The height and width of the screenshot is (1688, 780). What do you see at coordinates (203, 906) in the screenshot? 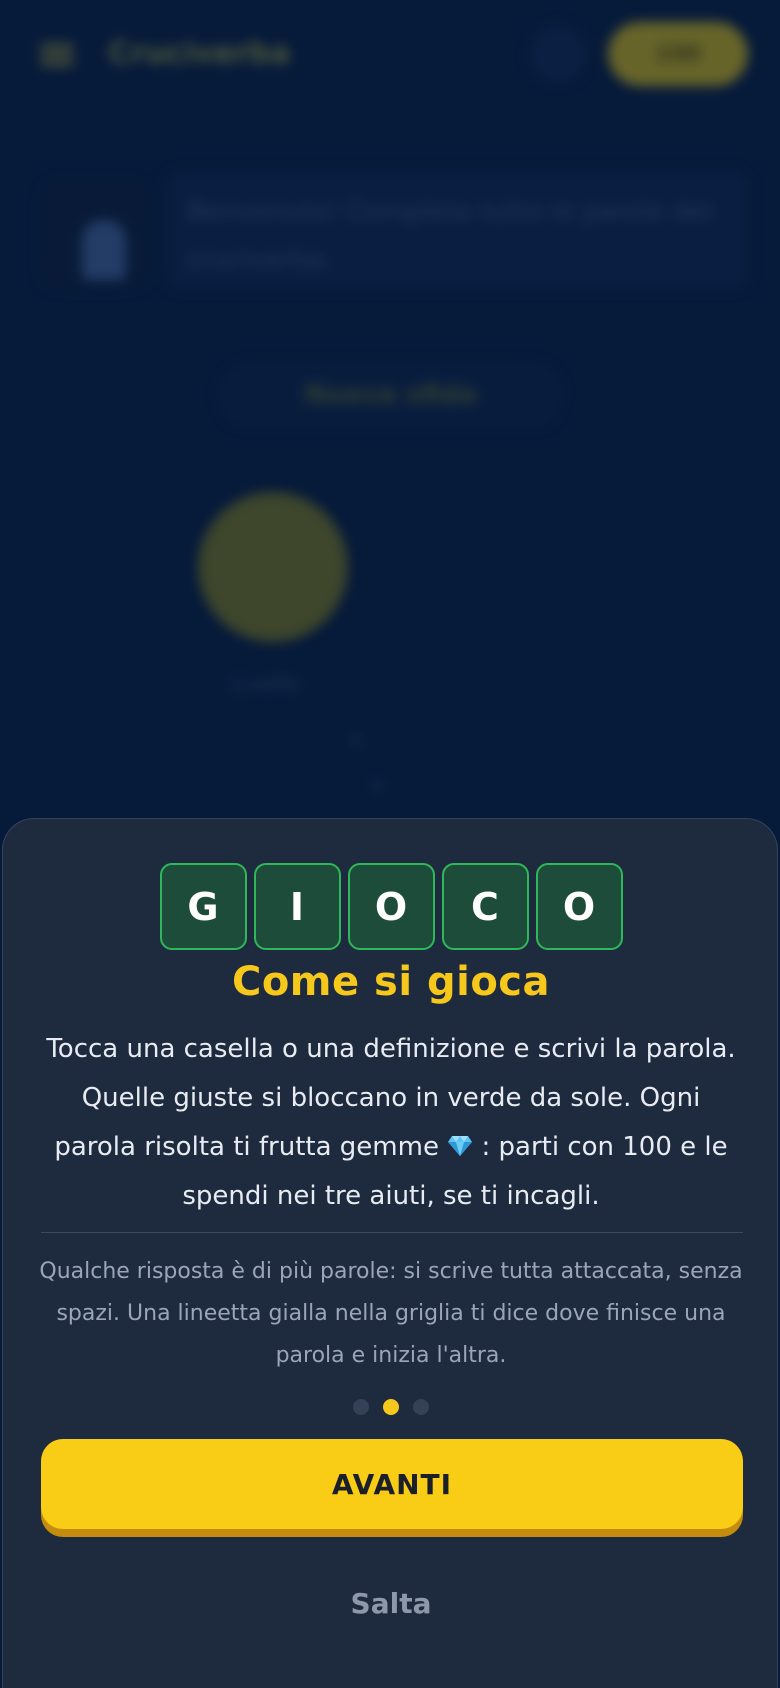
I see `letter-tile: G` at bounding box center [203, 906].